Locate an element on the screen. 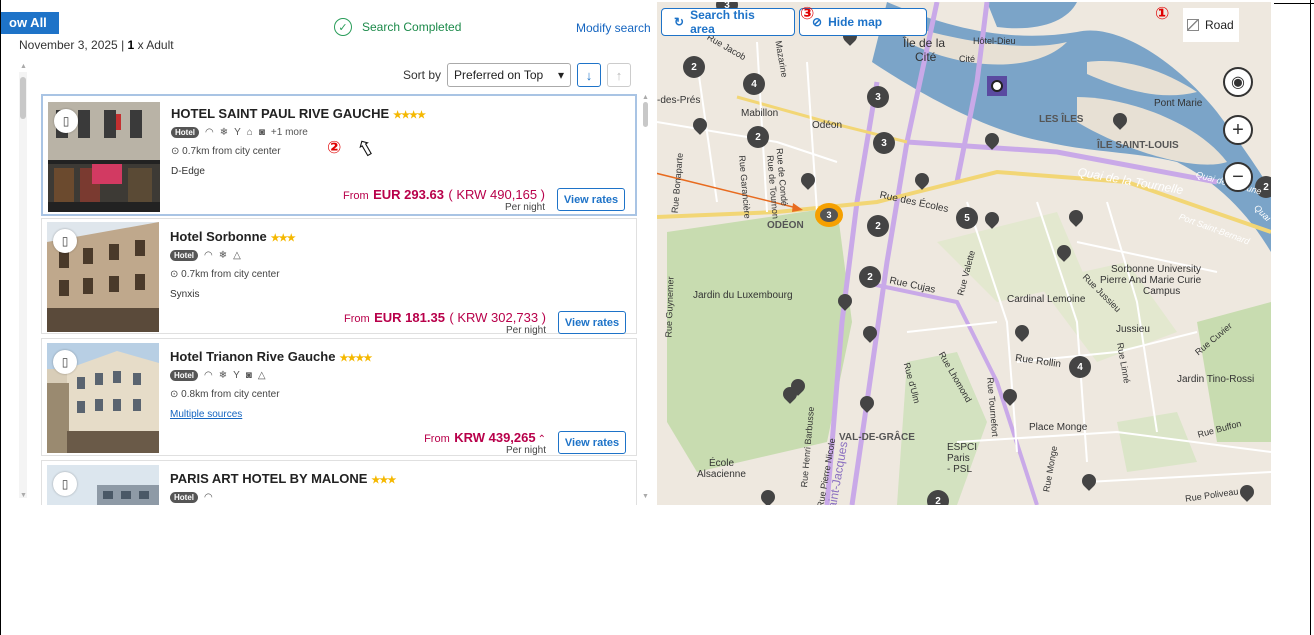 The image size is (1314, 635). hotel-name-text: Hotel Trianon Rive Gauche is located at coordinates (253, 356).